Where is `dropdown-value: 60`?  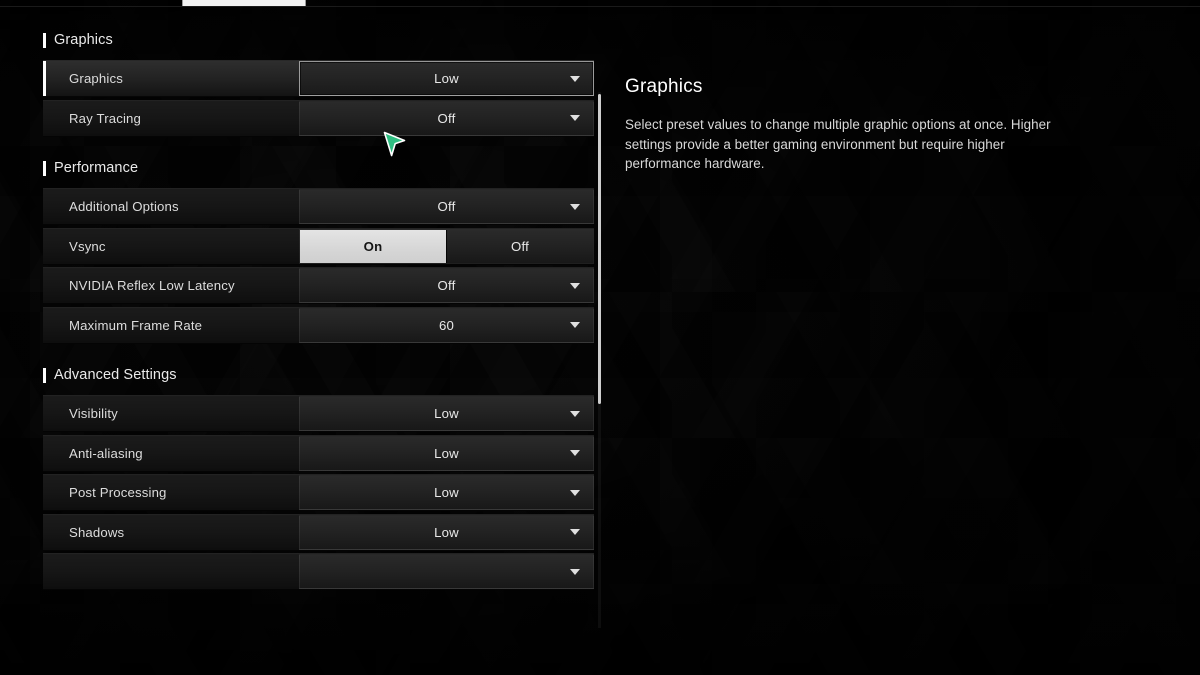 dropdown-value: 60 is located at coordinates (446, 325).